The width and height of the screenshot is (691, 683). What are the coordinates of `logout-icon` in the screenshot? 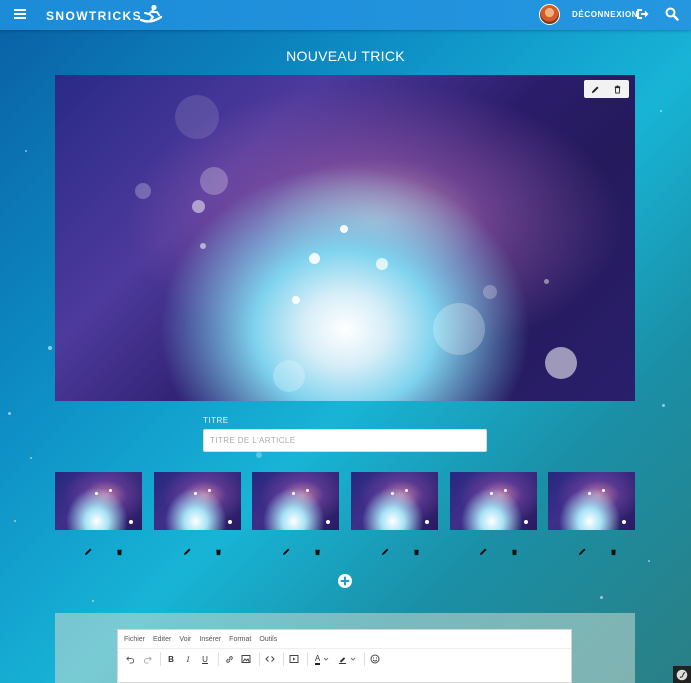 It's located at (642, 14).